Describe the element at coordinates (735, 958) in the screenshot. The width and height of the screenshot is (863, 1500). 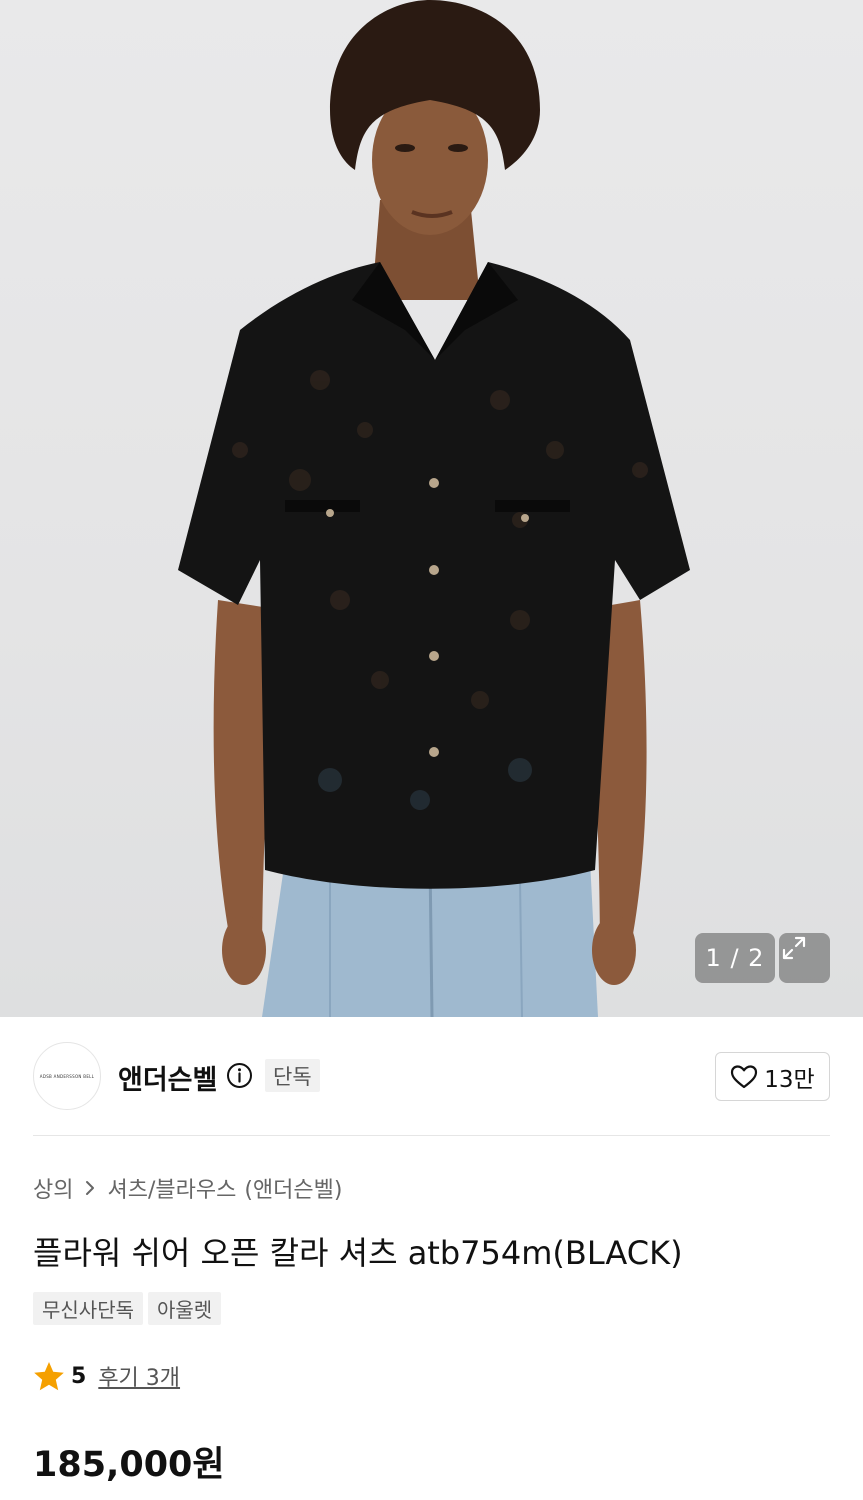
I see `image-counter: 1 / 2` at that location.